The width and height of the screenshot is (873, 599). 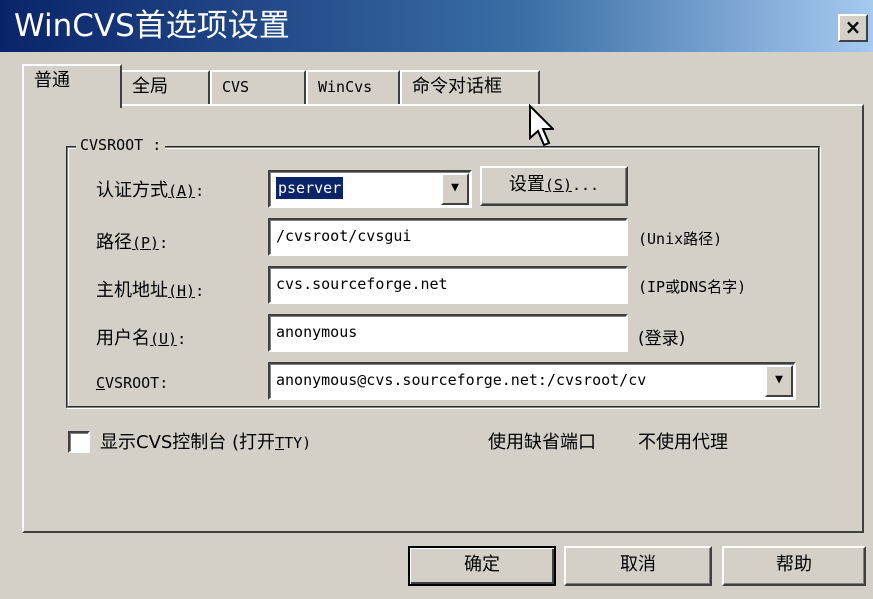 I want to click on username-input: anonymous, so click(x=448, y=333).